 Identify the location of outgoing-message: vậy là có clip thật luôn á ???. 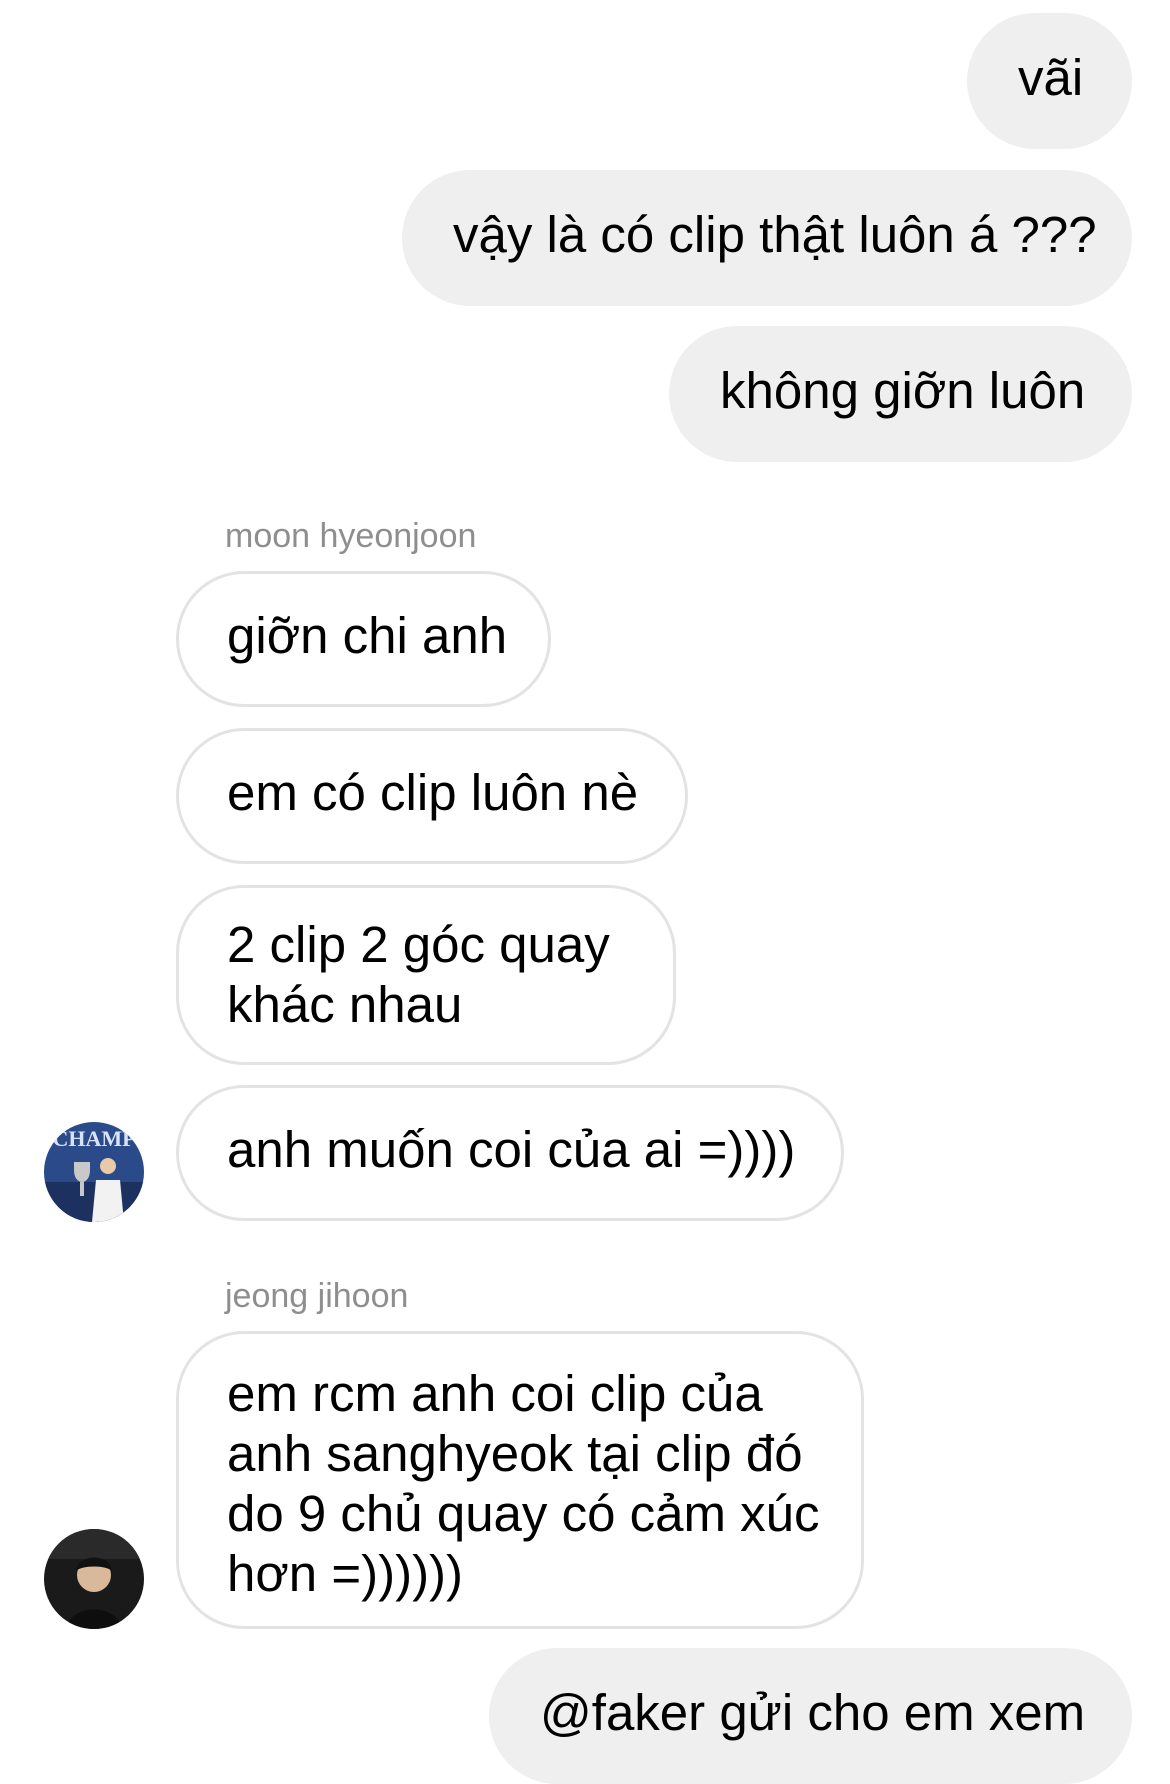
(767, 238).